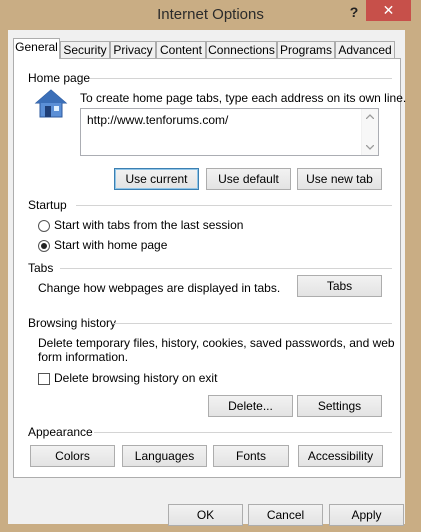  Describe the element at coordinates (181, 49) in the screenshot. I see `tab-content: Content` at that location.